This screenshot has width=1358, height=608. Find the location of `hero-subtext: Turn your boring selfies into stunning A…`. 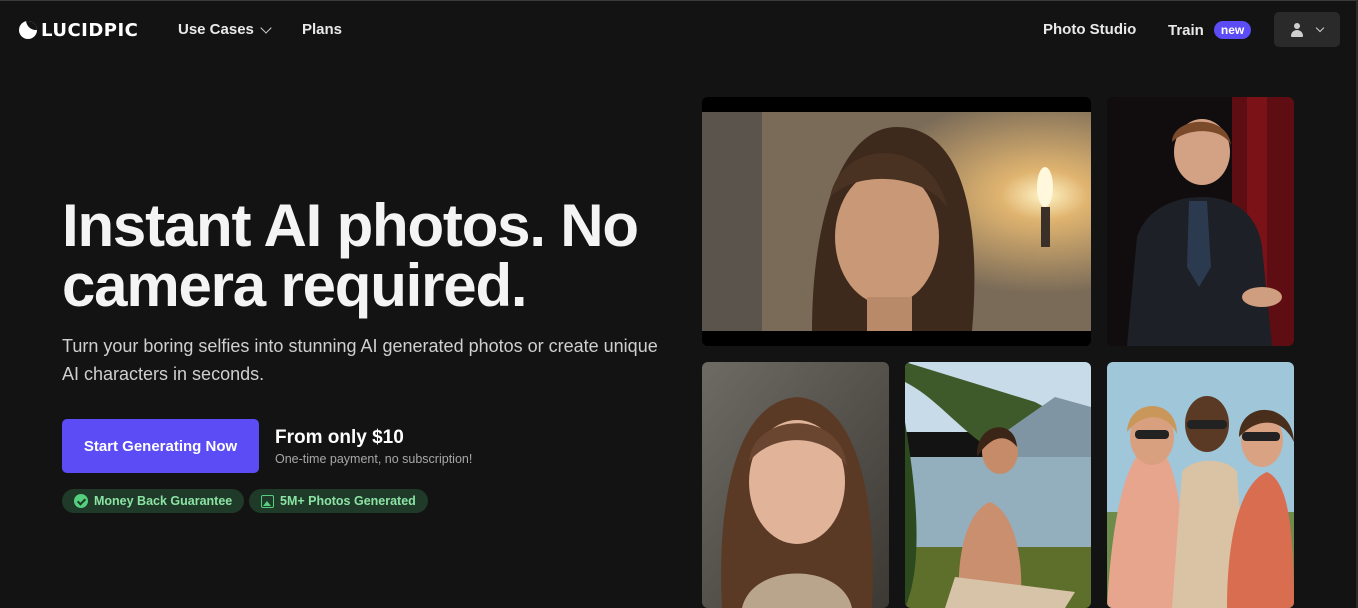

hero-subtext: Turn your boring selfies into stunning A… is located at coordinates (360, 360).